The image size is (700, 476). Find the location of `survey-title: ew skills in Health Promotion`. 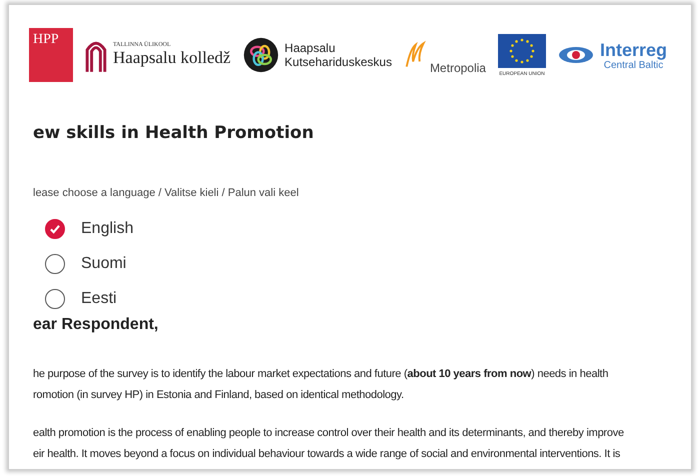

survey-title: ew skills in Health Promotion is located at coordinates (174, 133).